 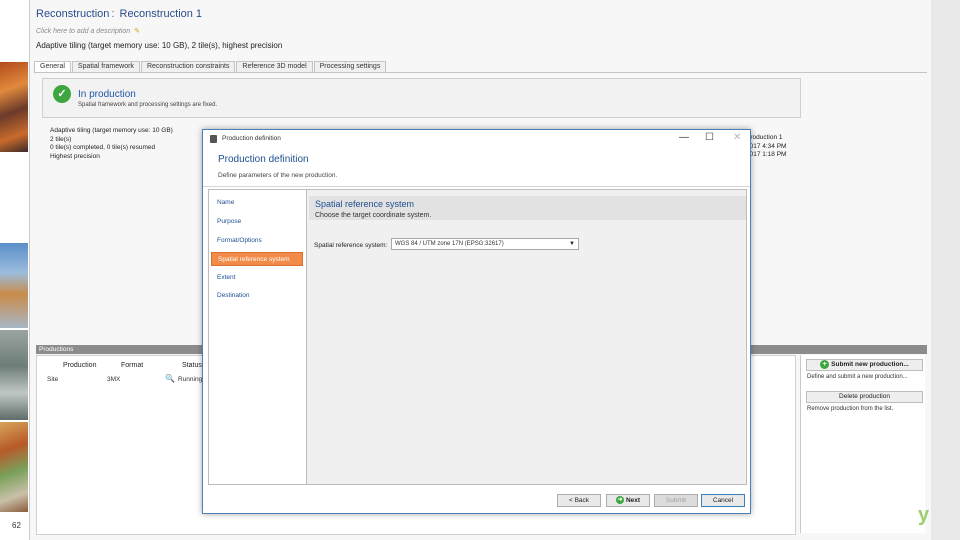 What do you see at coordinates (825, 364) in the screenshot?
I see `plus-icon: +` at bounding box center [825, 364].